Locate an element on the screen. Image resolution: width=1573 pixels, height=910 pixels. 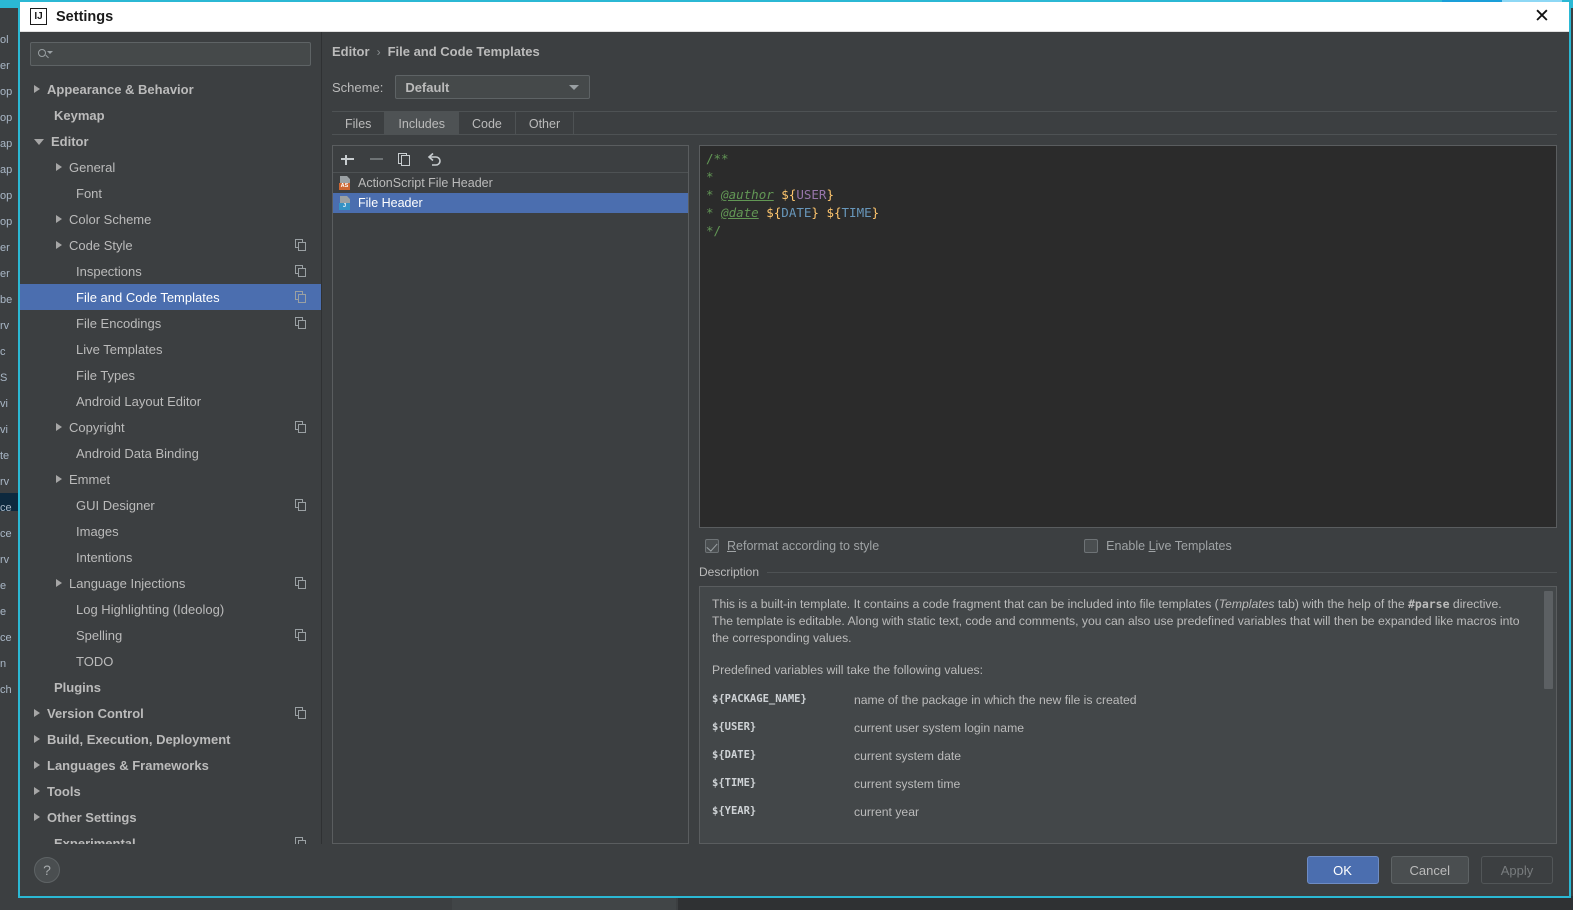
sidebar-item-label: File Types is located at coordinates (106, 375).